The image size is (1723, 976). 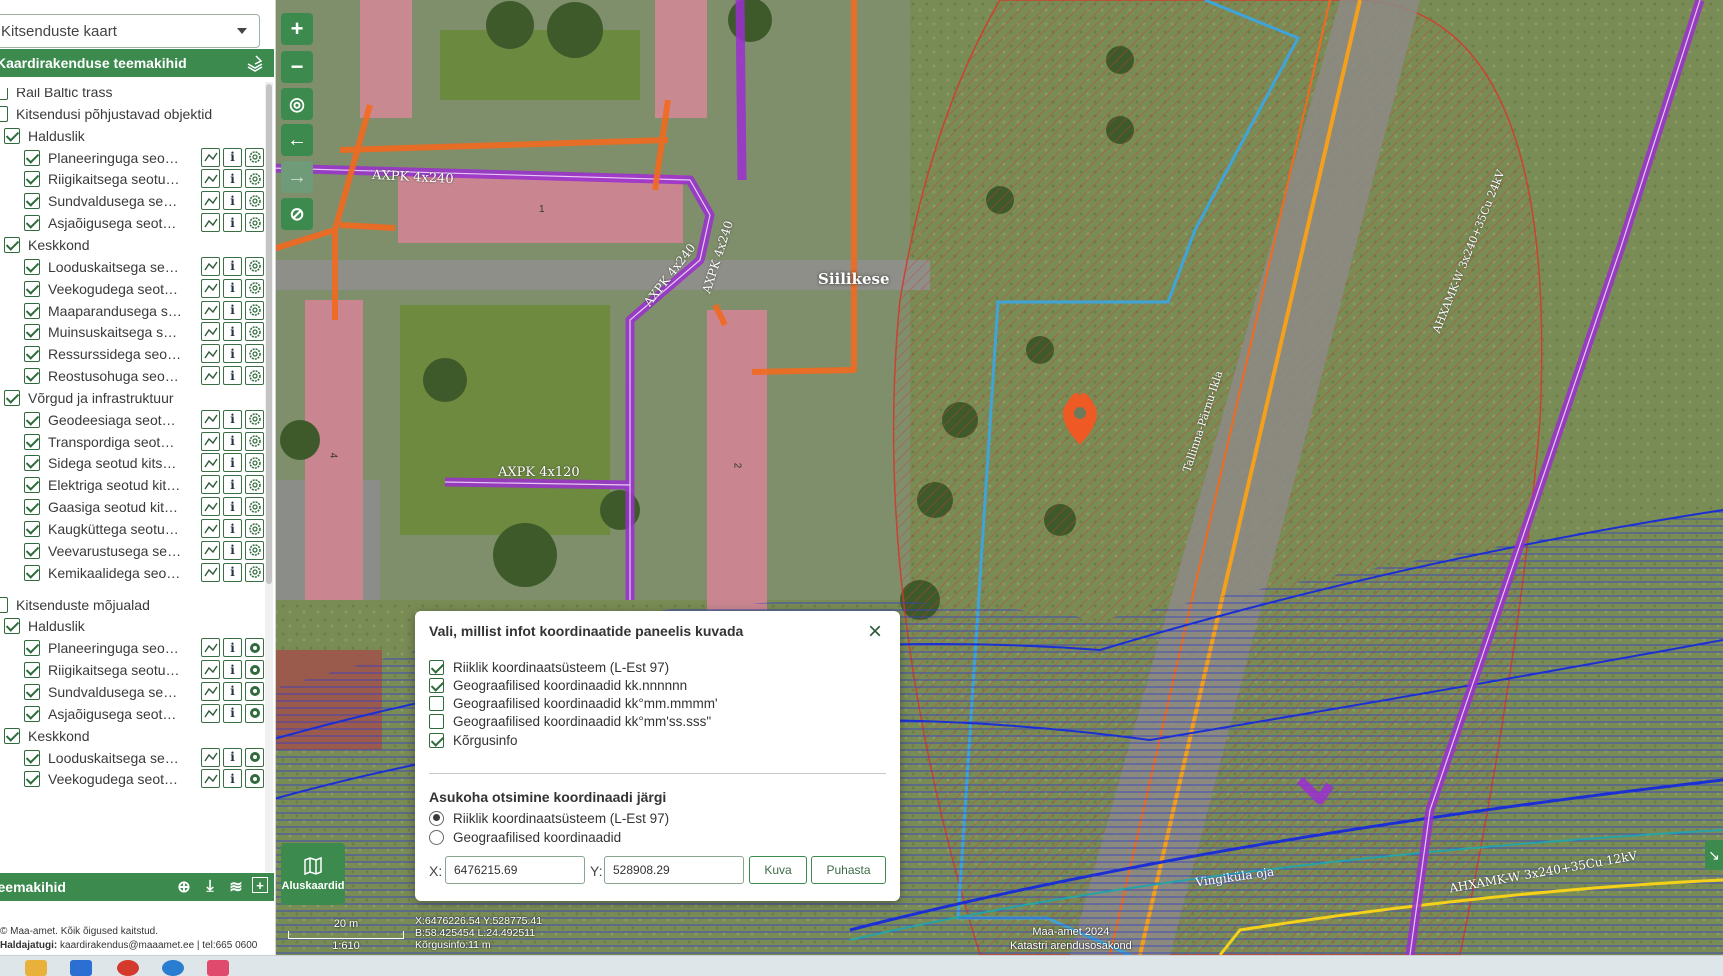 I want to click on download-icon: ⤓, so click(x=210, y=887).